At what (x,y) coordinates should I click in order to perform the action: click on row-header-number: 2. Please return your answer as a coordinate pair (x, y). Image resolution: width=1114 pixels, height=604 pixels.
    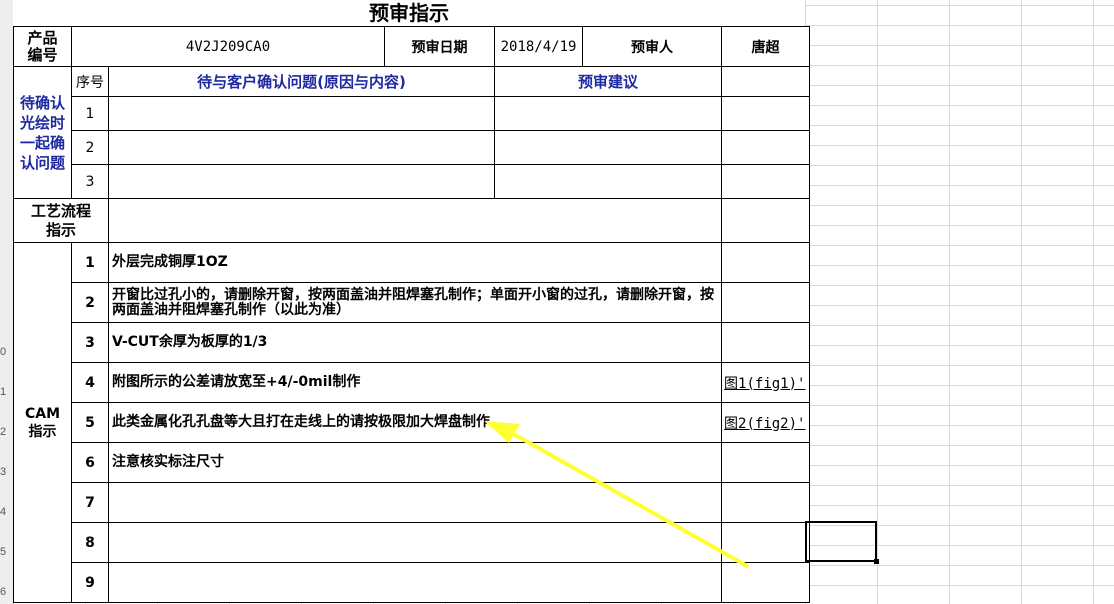
    Looking at the image, I should click on (6, 432).